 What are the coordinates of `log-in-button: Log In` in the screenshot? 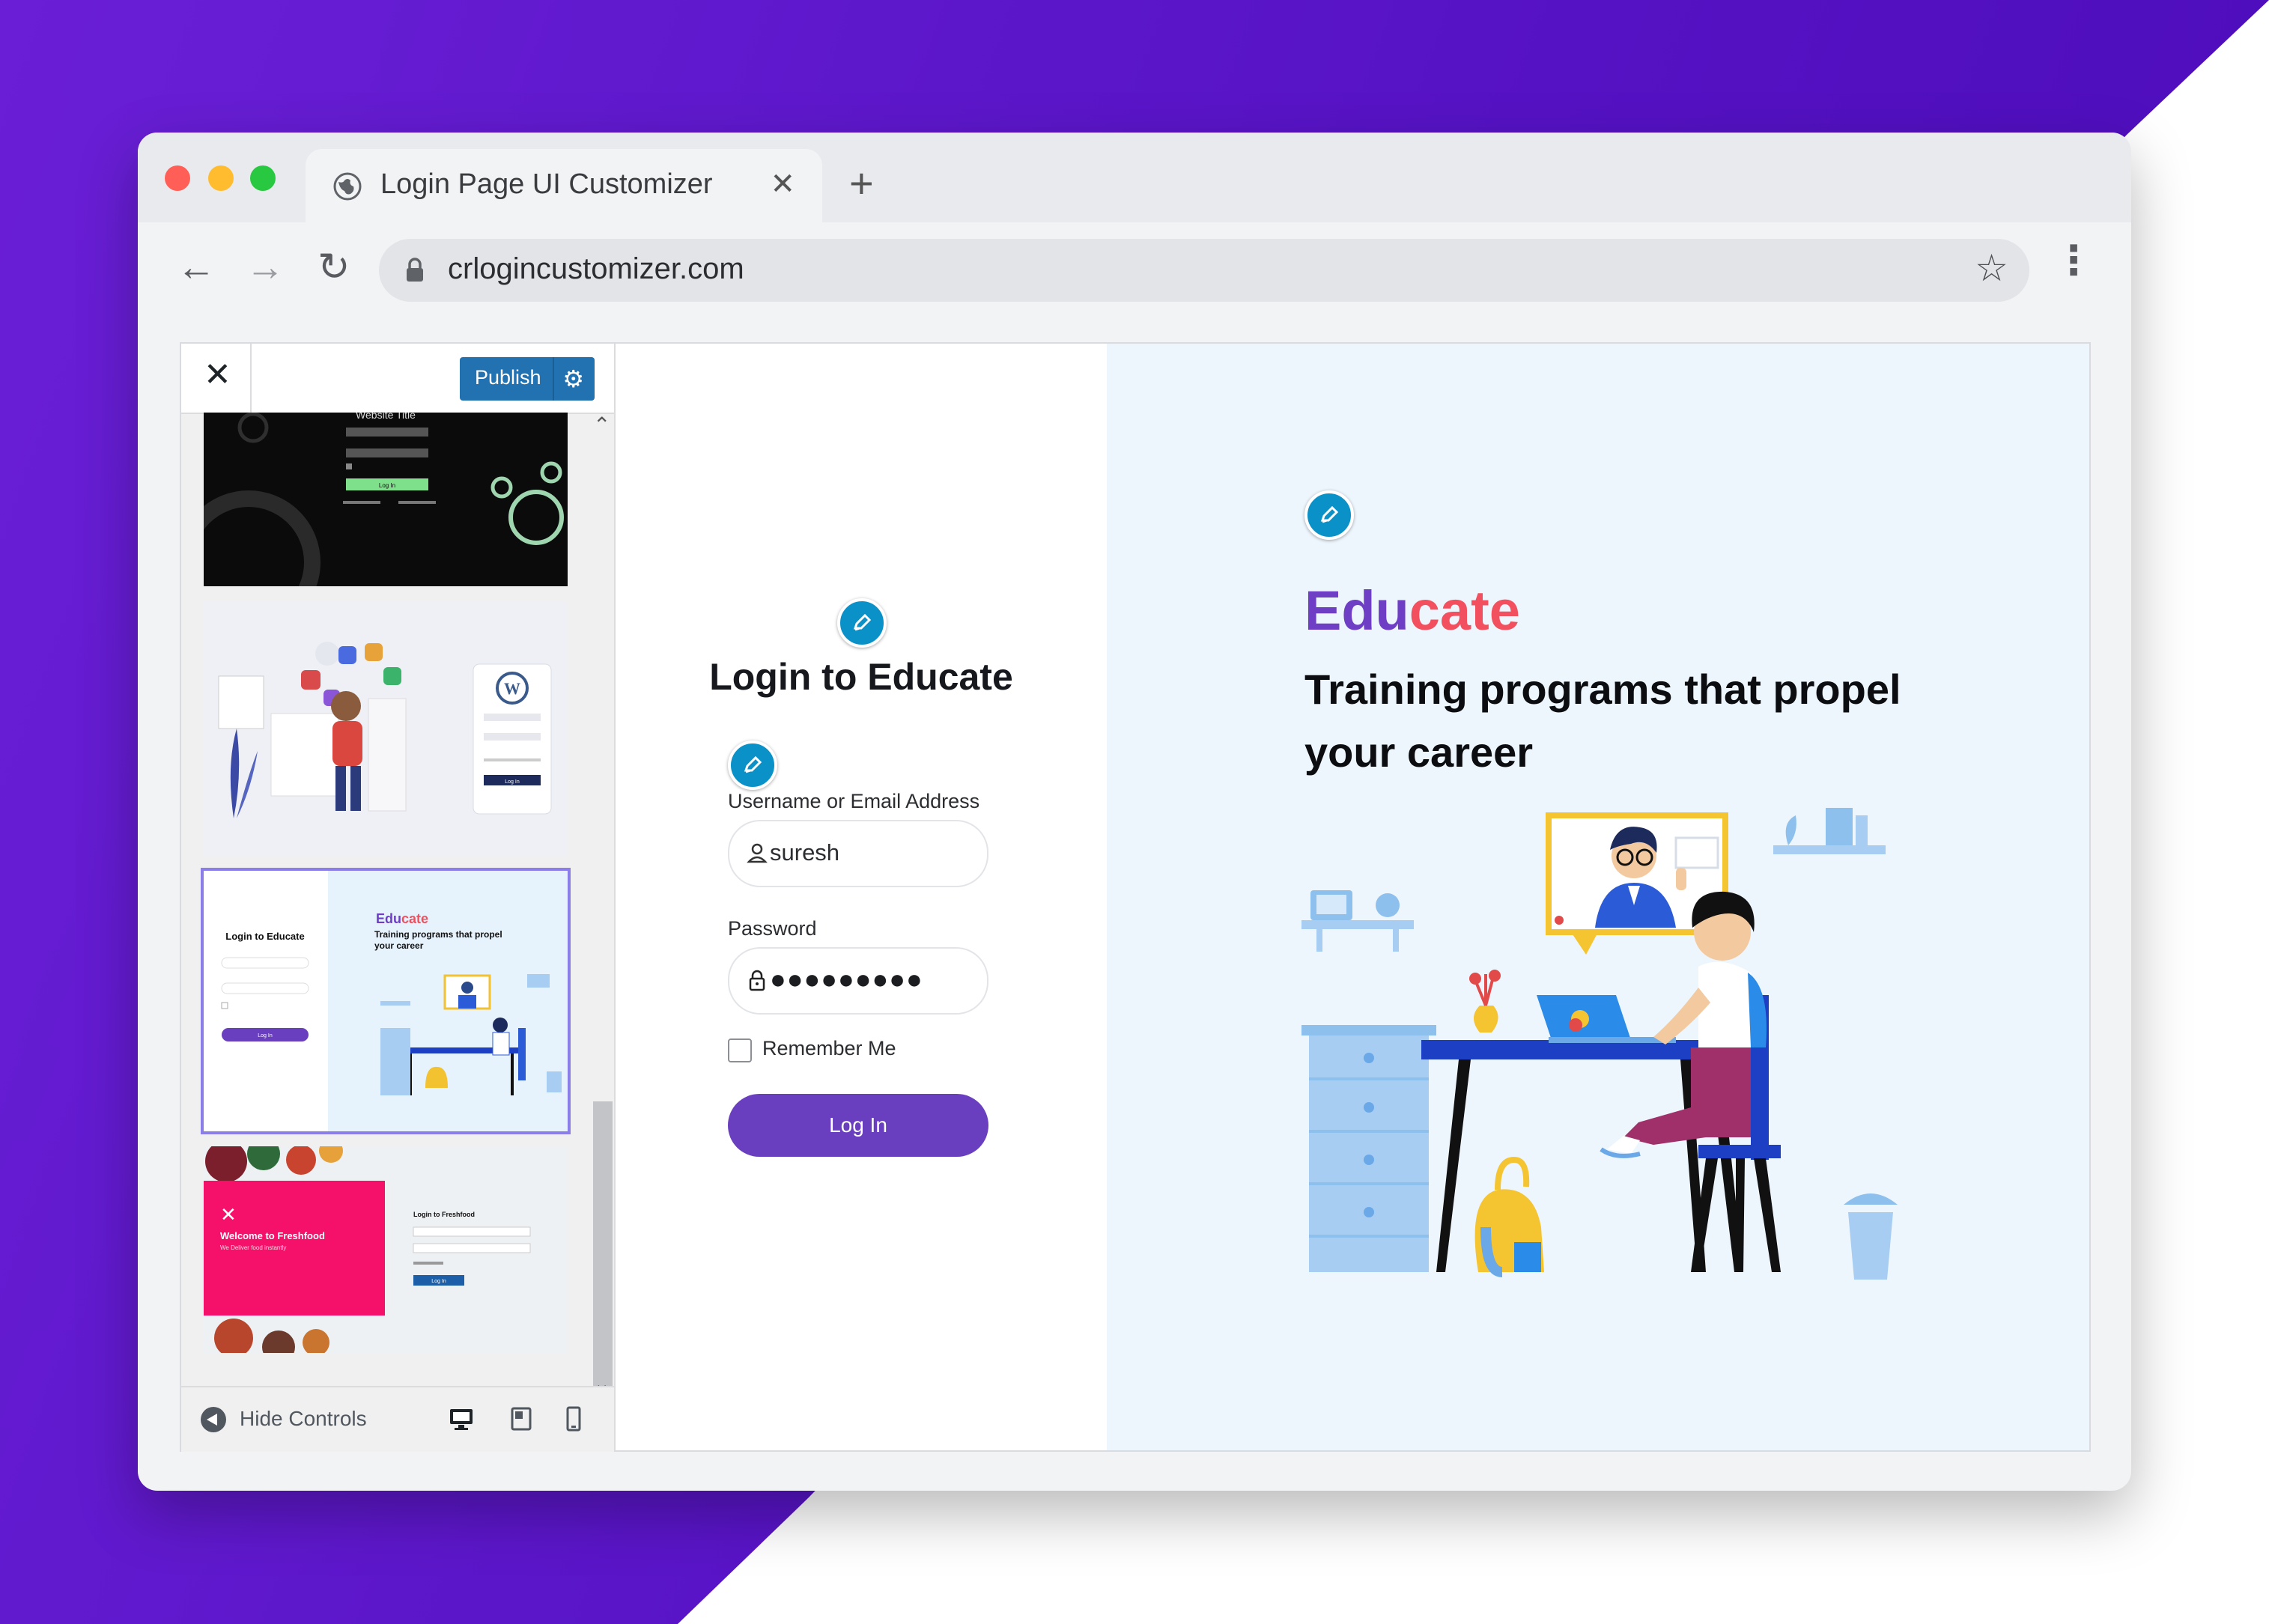 It's located at (858, 1125).